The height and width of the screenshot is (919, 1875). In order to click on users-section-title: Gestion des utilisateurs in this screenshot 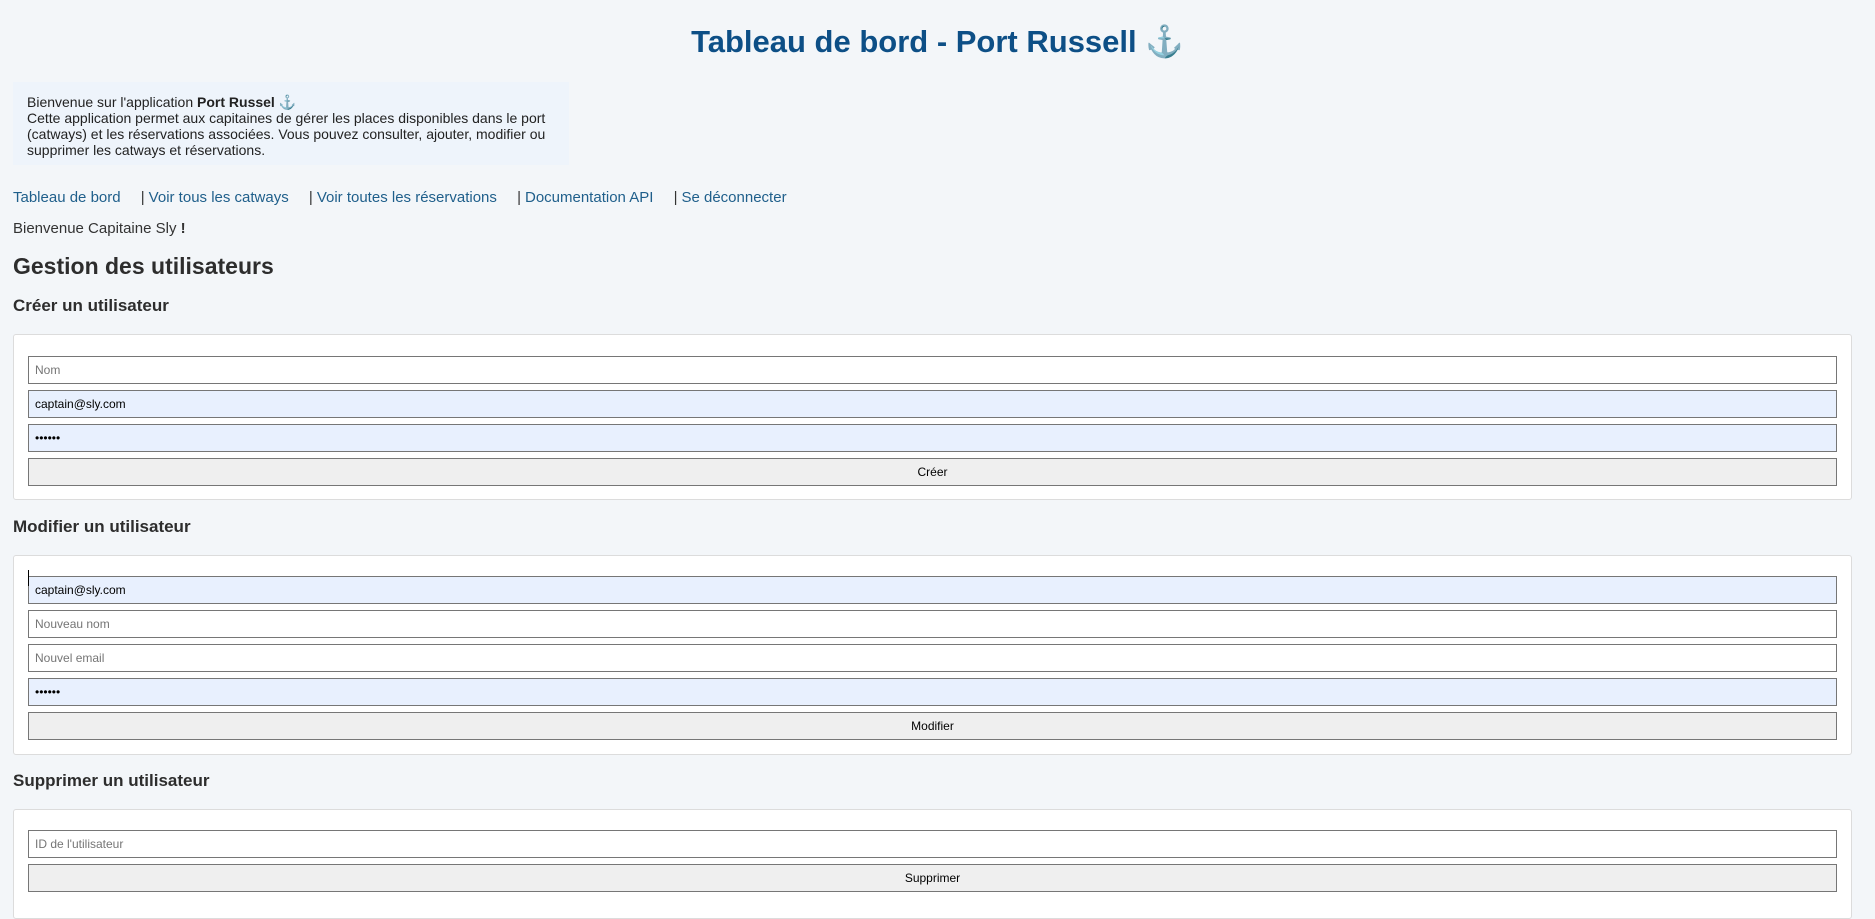, I will do `click(143, 266)`.